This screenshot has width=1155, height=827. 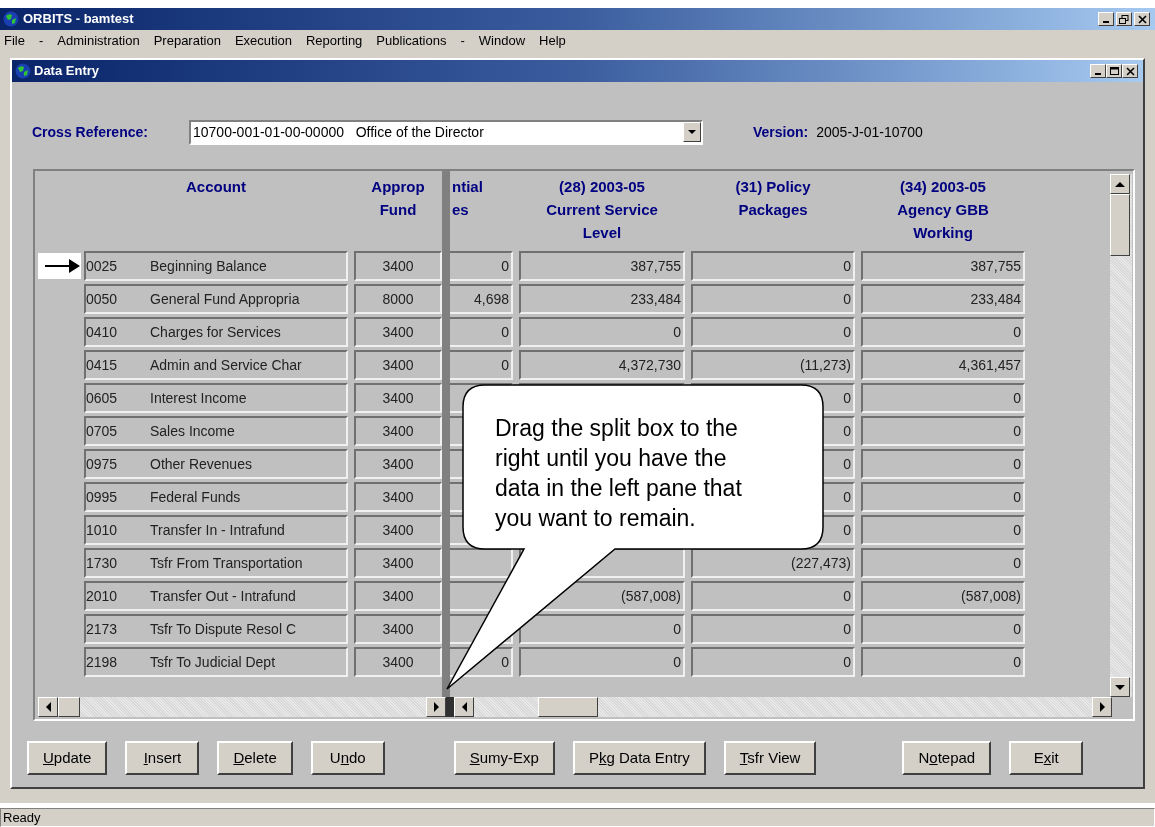 I want to click on action-button: Sumy-Exp, so click(x=504, y=758).